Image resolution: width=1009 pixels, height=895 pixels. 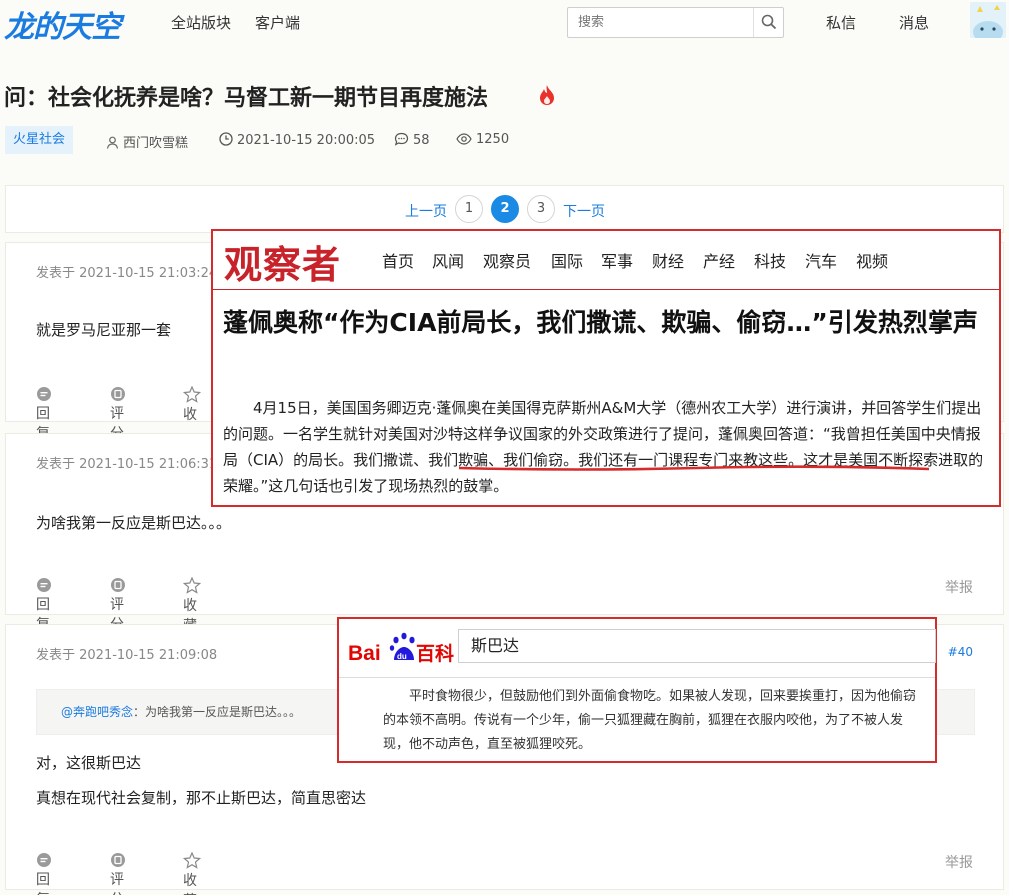 What do you see at coordinates (97, 712) in the screenshot?
I see `quote-user: @奔跑吧秀念` at bounding box center [97, 712].